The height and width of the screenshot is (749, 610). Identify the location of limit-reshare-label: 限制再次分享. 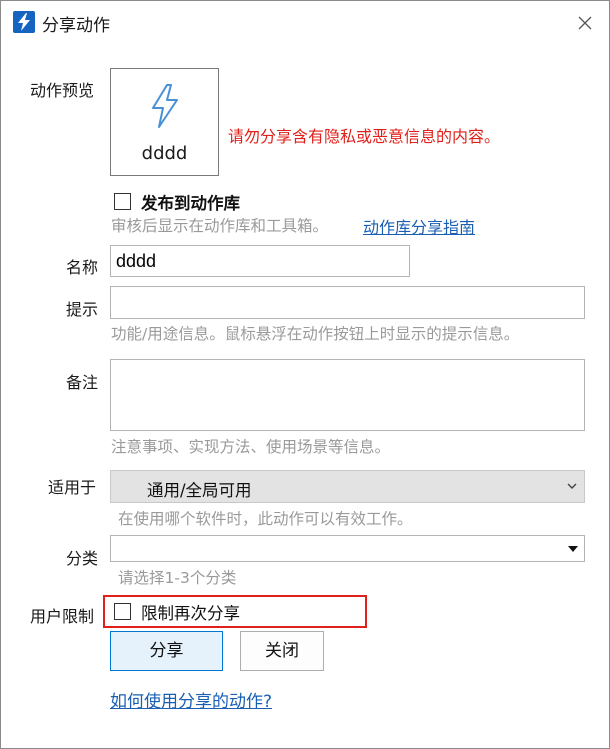
(190, 612).